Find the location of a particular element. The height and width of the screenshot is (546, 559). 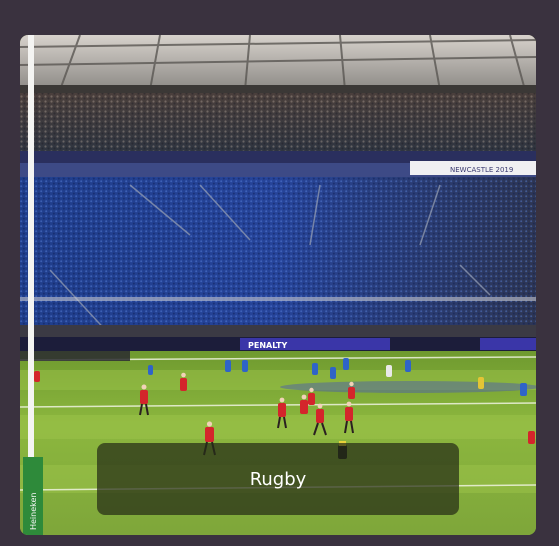

caption-label: Rugby is located at coordinates (278, 479).